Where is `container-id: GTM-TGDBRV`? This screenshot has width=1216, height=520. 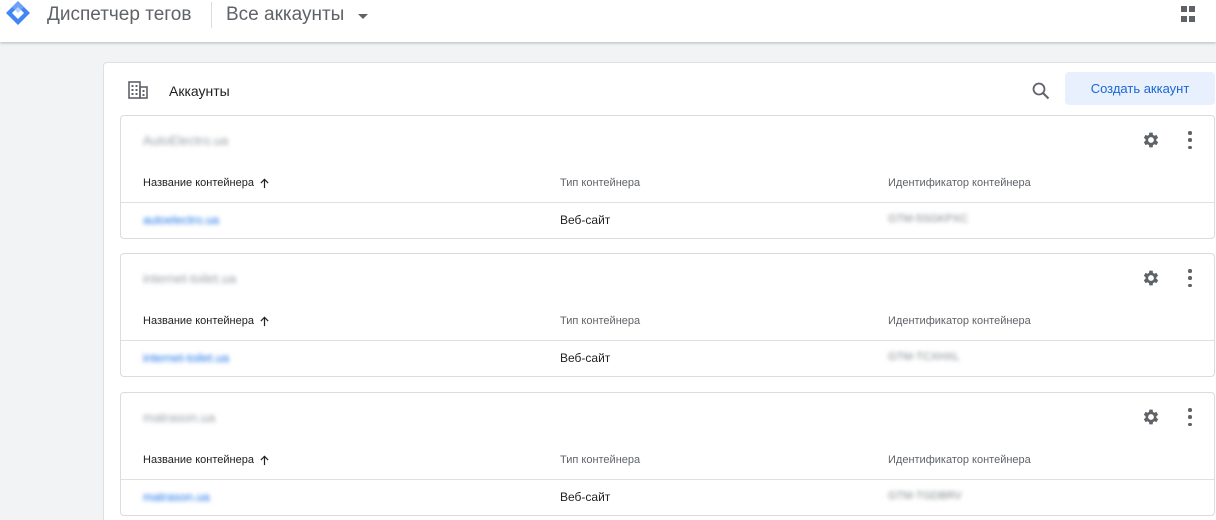
container-id: GTM-TGDBRV is located at coordinates (925, 496).